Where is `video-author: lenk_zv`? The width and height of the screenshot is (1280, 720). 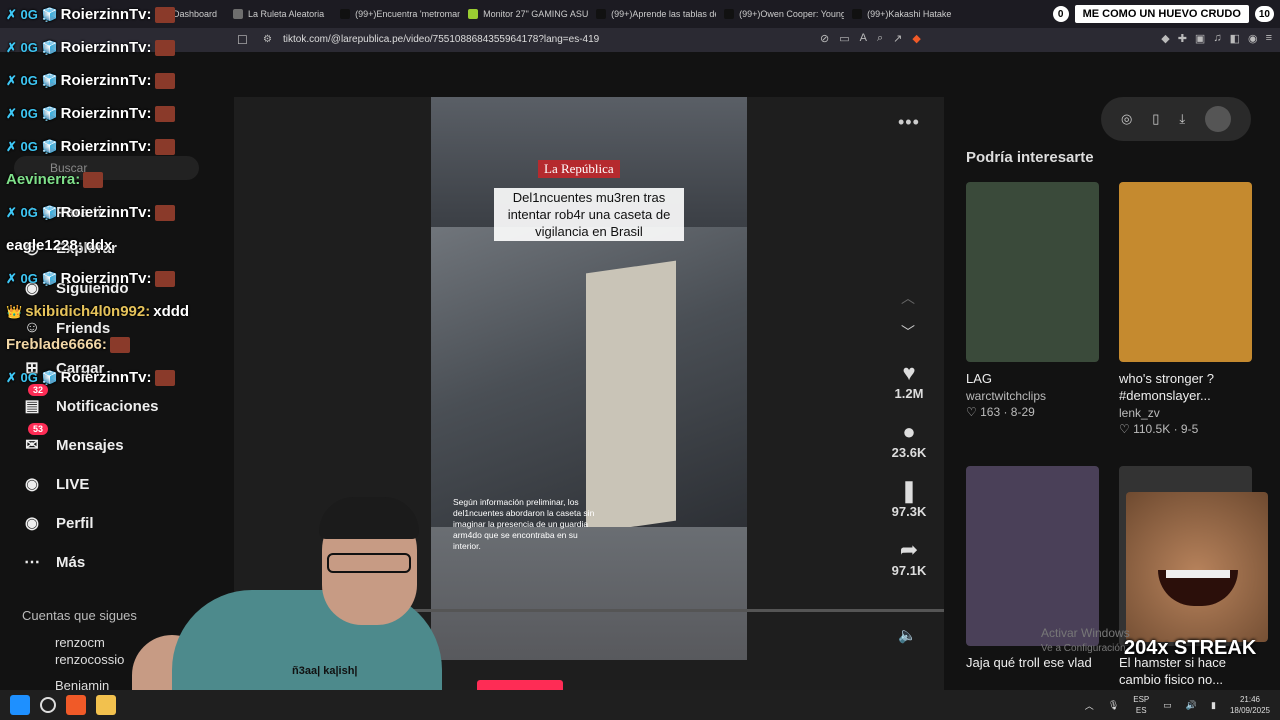 video-author: lenk_zv is located at coordinates (1139, 413).